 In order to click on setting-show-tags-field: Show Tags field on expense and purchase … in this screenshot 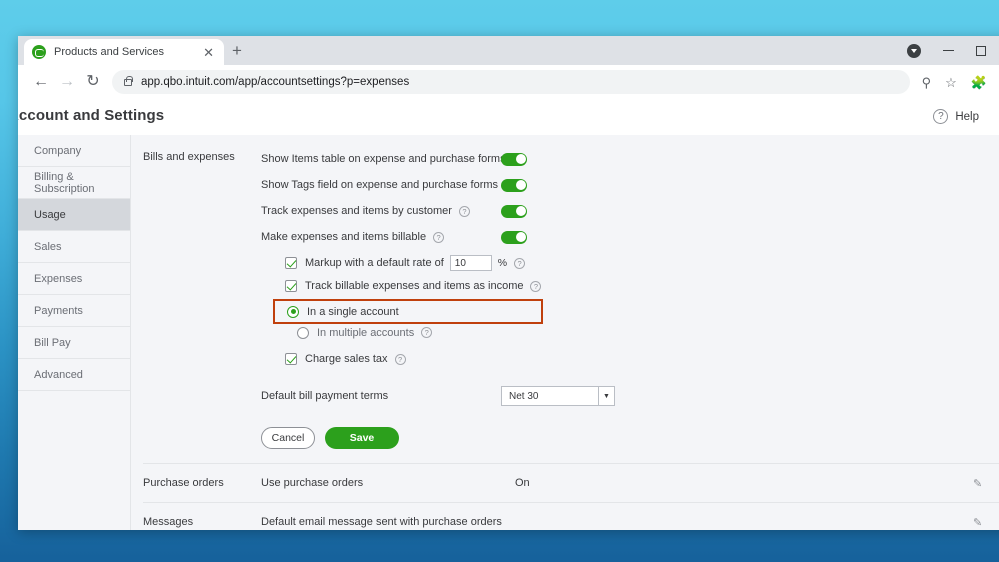, I will do `click(630, 185)`.